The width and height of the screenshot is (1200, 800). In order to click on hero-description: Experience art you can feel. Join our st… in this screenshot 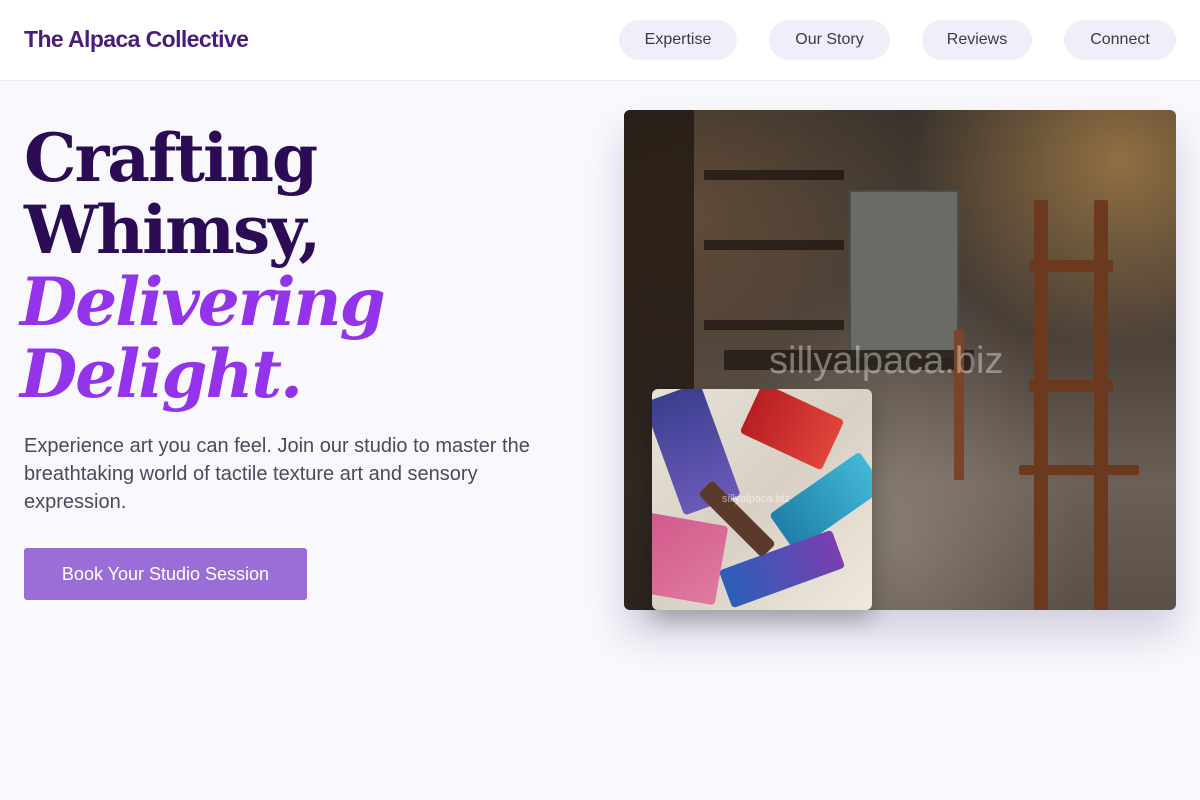, I will do `click(277, 474)`.